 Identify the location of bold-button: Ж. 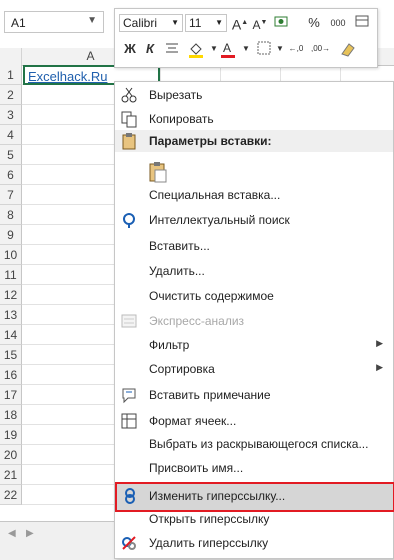
(130, 49).